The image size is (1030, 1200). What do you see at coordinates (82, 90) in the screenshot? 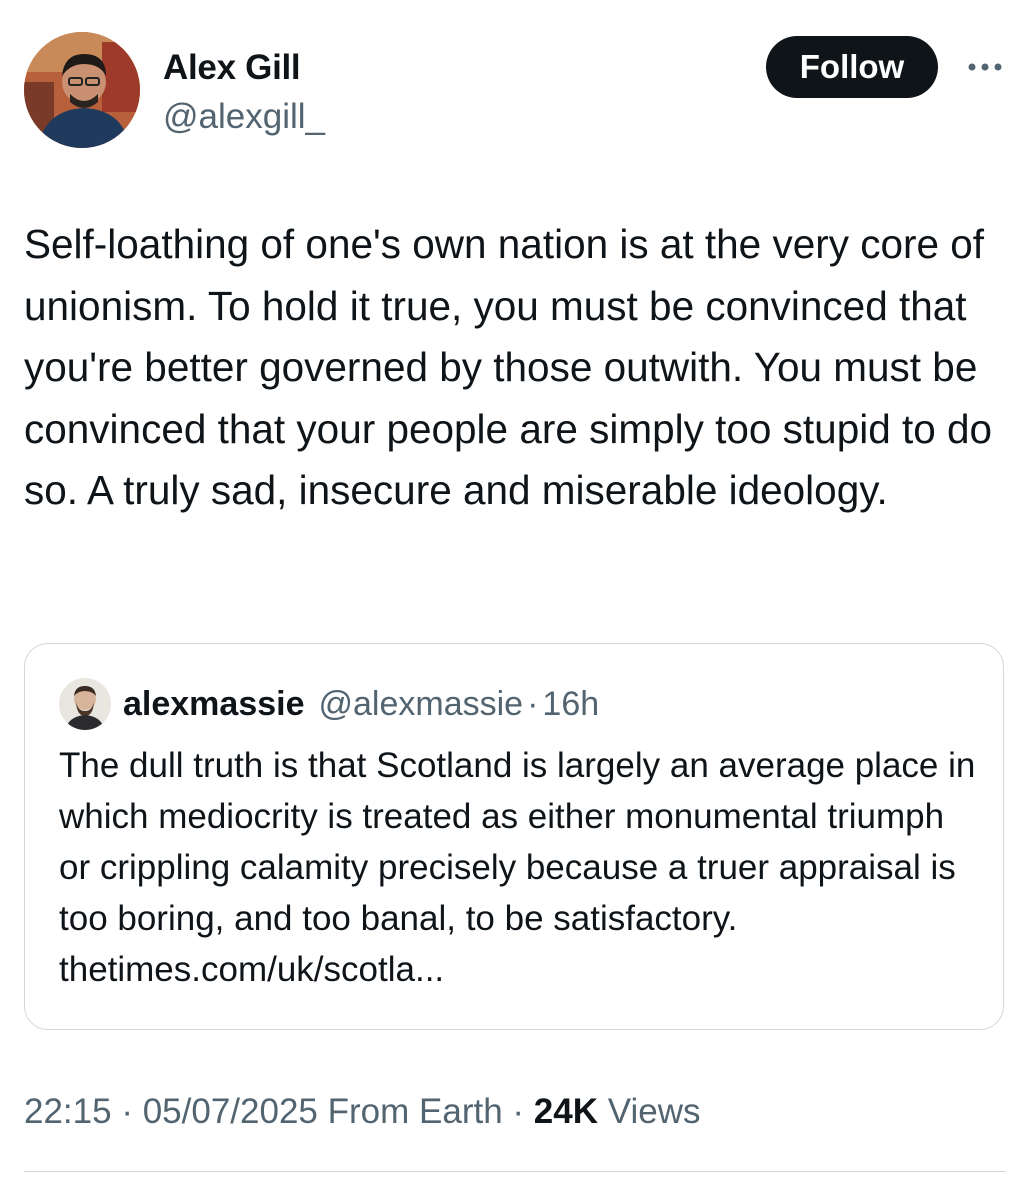
I see `author-avatar` at bounding box center [82, 90].